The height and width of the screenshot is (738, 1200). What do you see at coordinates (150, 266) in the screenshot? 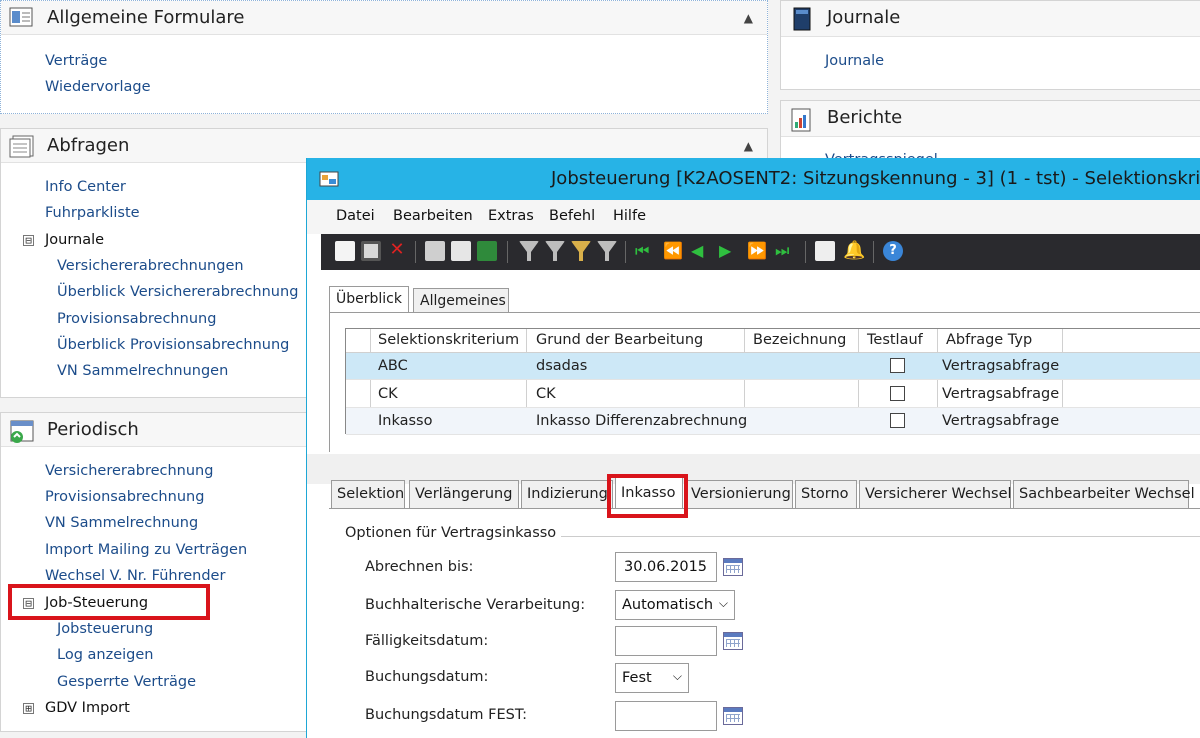
I see `link-versichererabrechnungen: Versichererabrechnungen` at bounding box center [150, 266].